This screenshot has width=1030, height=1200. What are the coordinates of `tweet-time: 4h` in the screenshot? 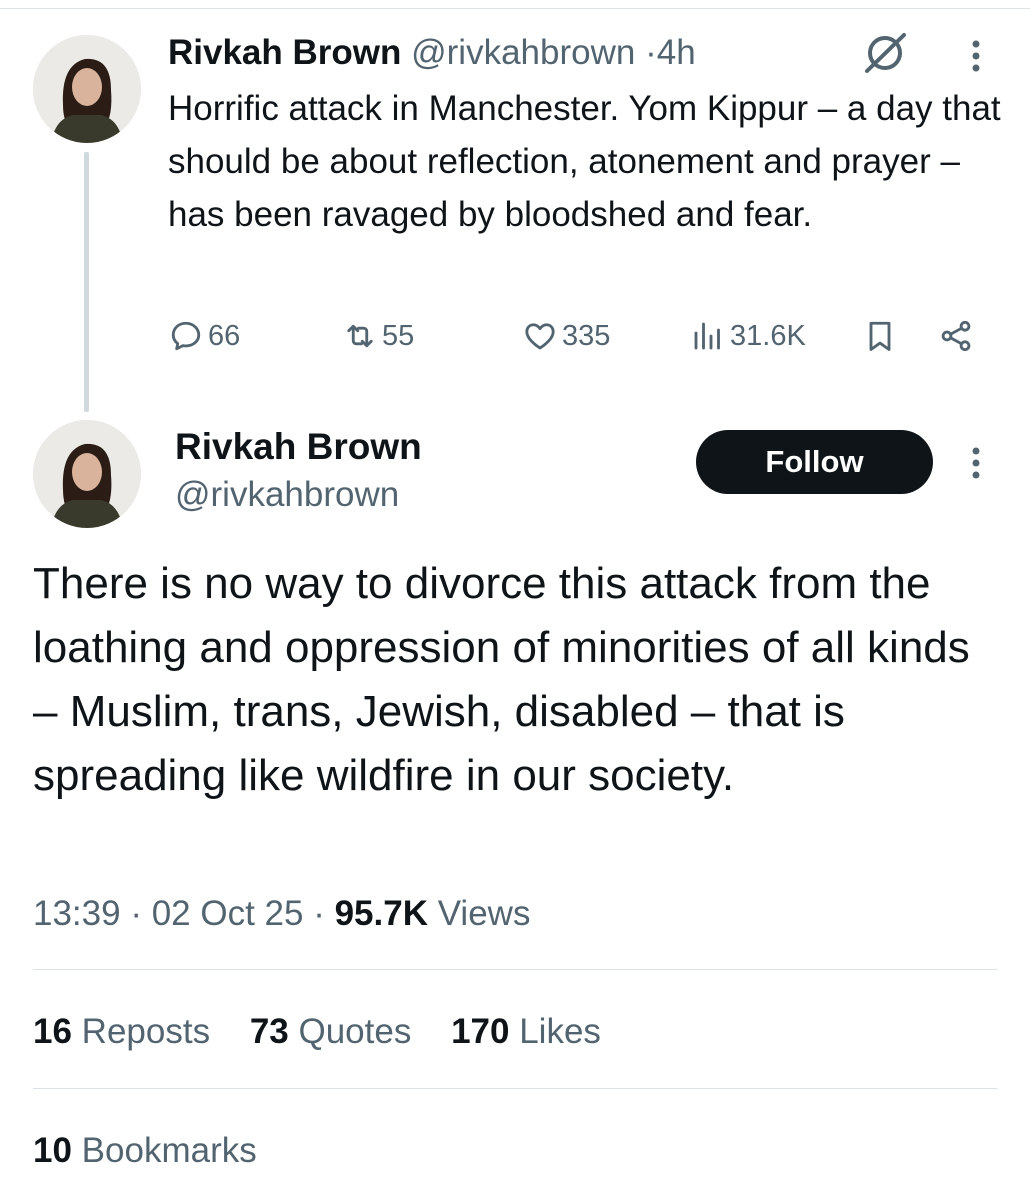 It's located at (676, 52).